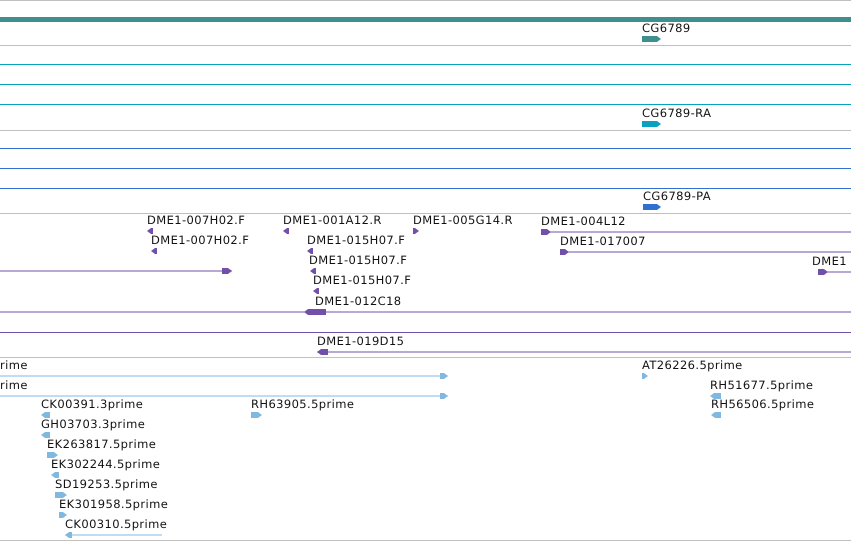 The image size is (851, 541). I want to click on feature-label: DME1, so click(829, 261).